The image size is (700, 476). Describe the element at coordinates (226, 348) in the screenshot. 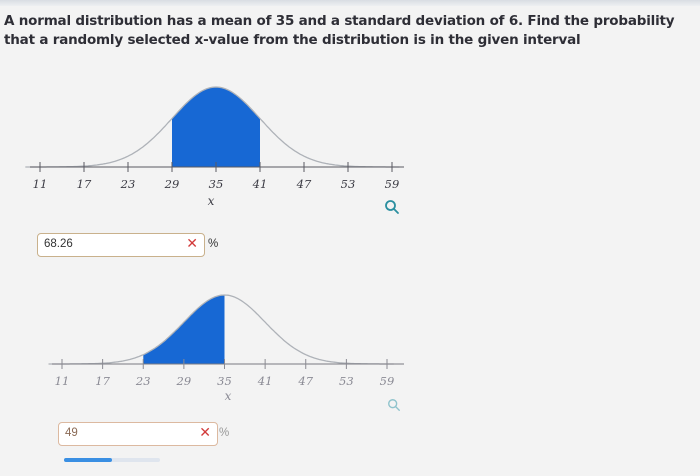

I see `normal-curve-graph-2: 11 17 23 29 35 41 47 53 59 x` at that location.